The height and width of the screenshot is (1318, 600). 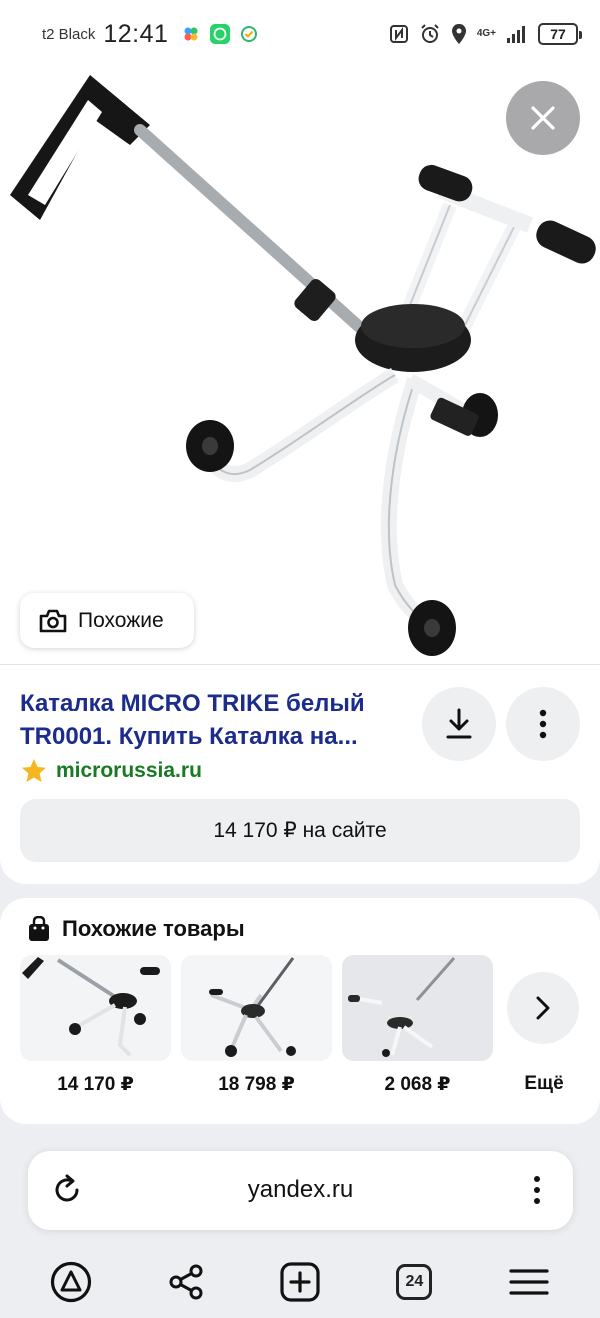 What do you see at coordinates (256, 1084) in the screenshot?
I see `similar-product-price-2: 18 798 ₽` at bounding box center [256, 1084].